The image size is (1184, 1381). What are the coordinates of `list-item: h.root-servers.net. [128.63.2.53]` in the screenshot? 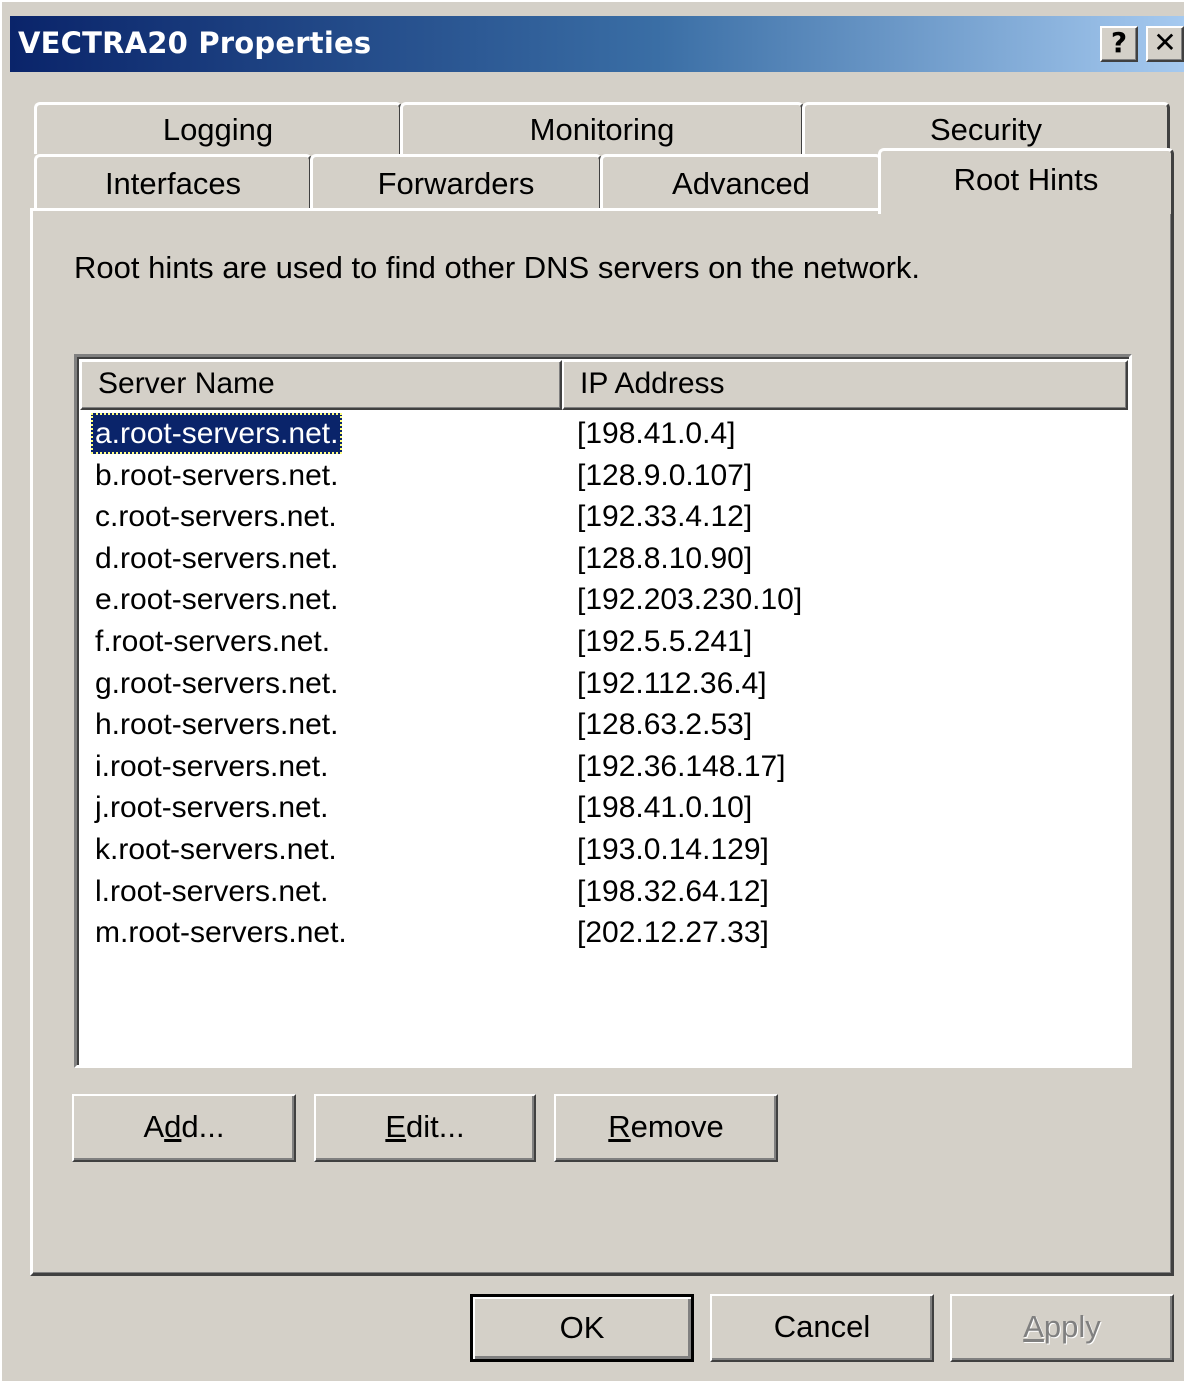 It's located at (603, 724).